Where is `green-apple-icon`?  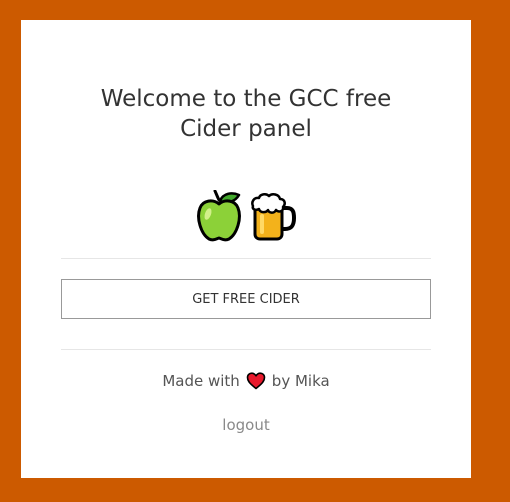 green-apple-icon is located at coordinates (219, 216).